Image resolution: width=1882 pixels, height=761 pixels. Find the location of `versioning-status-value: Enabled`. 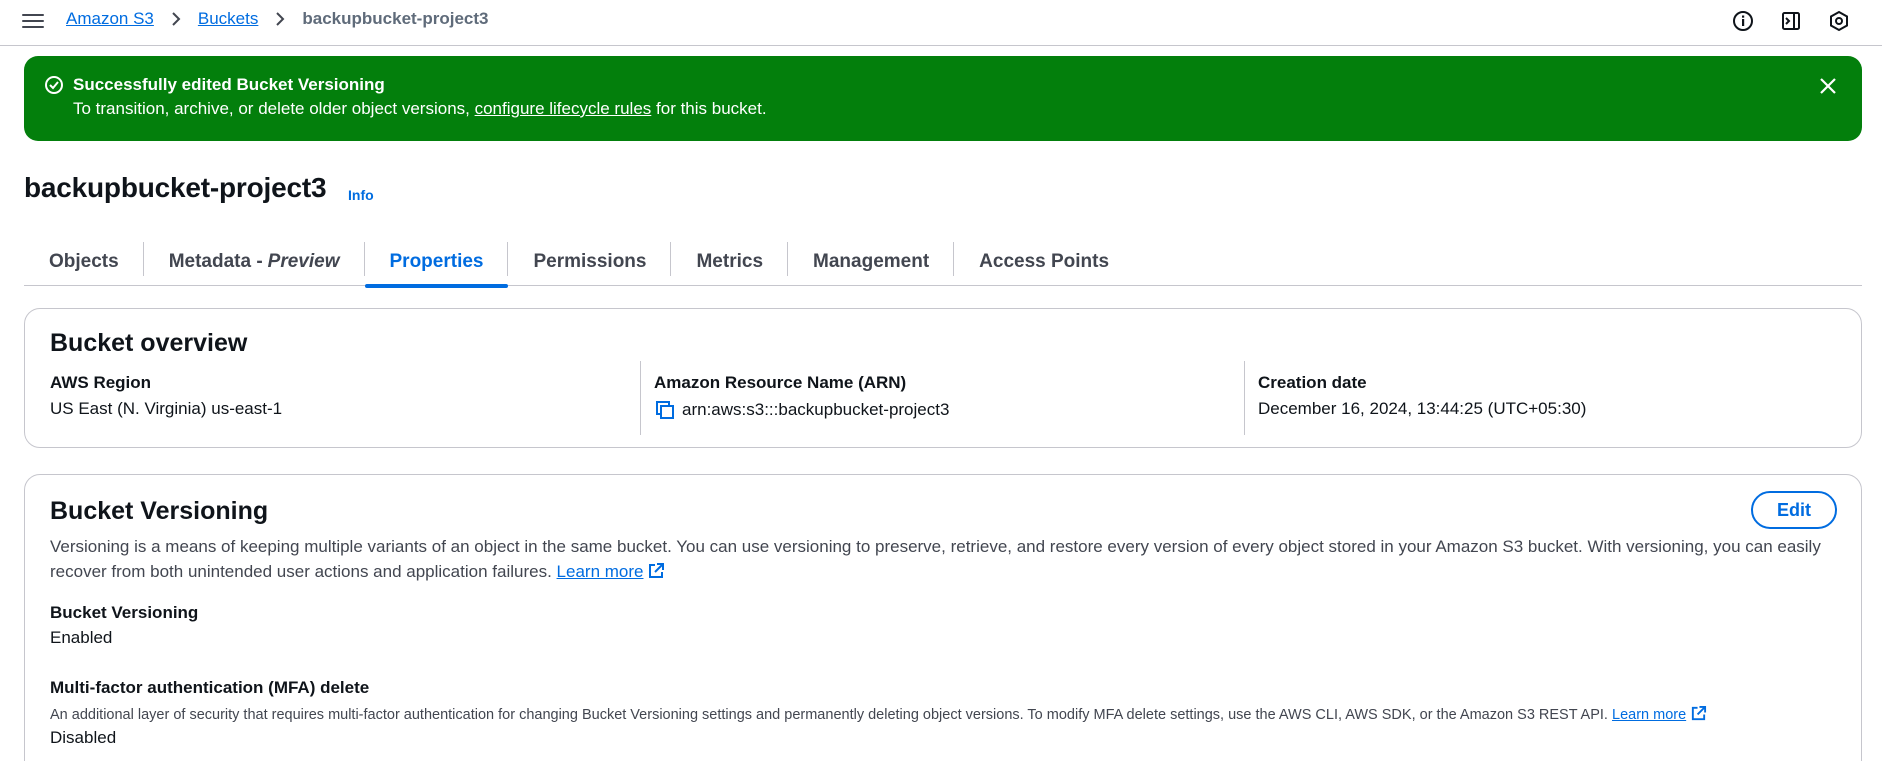

versioning-status-value: Enabled is located at coordinates (81, 637).